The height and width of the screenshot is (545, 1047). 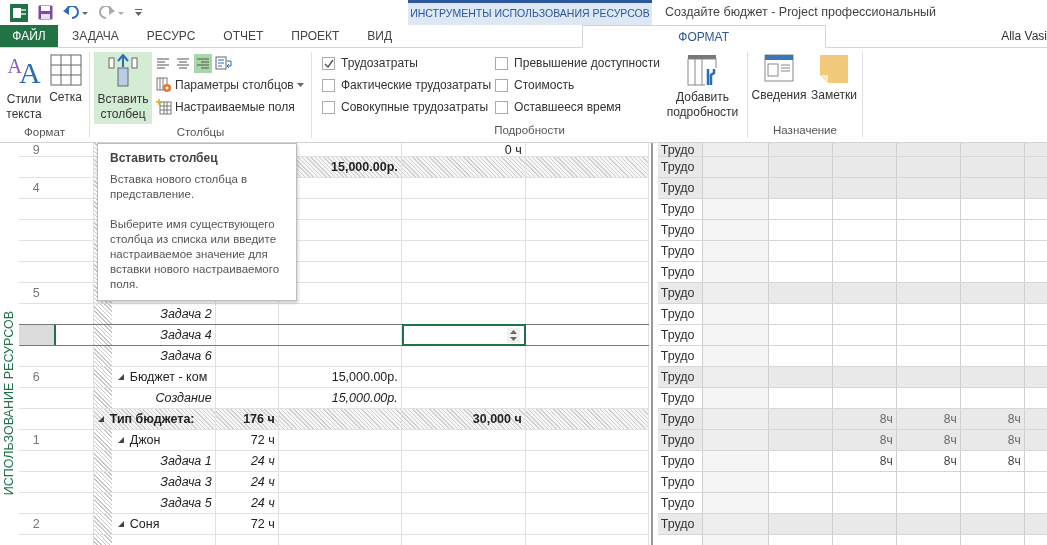 I want to click on checkbox: Трудозатраты, so click(x=408, y=63).